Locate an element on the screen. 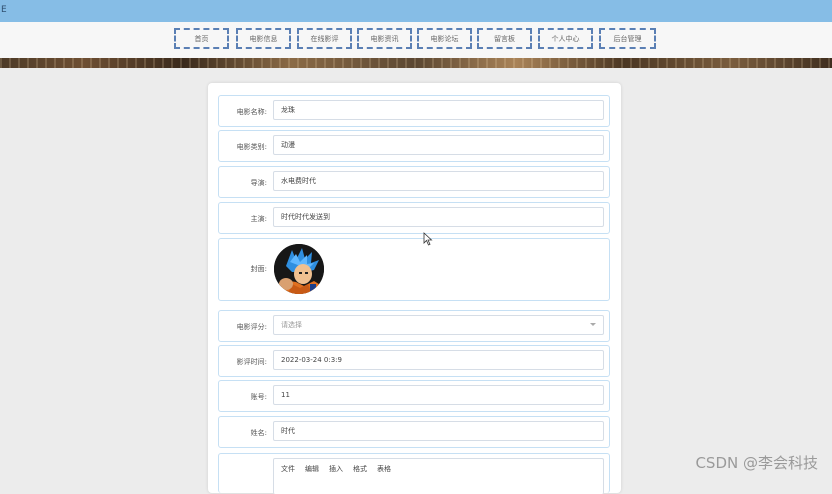  nav-item-home: 首页 is located at coordinates (201, 38).